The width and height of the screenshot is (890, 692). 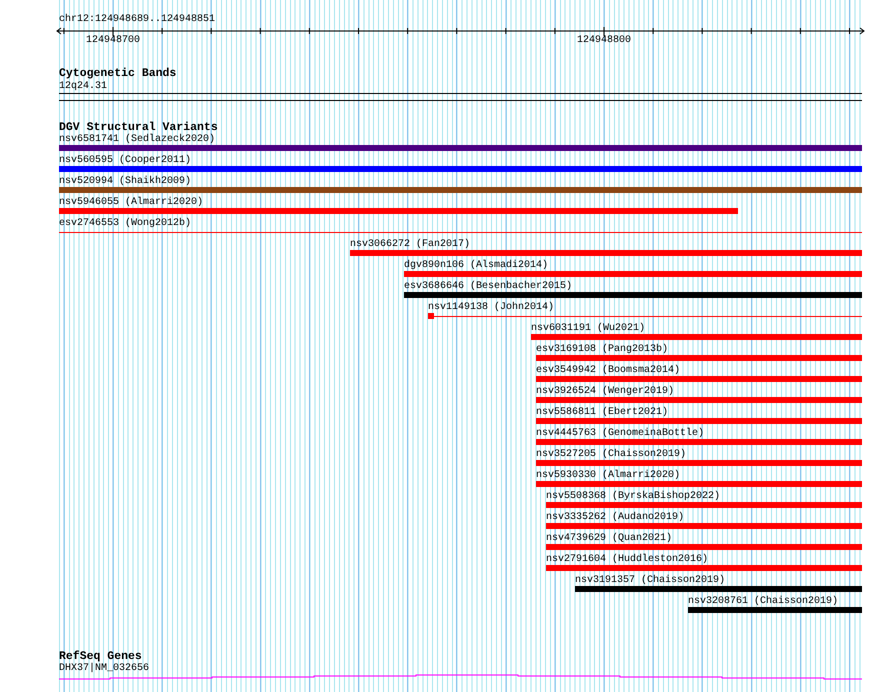 What do you see at coordinates (83, 86) in the screenshot?
I see `band-label: 12q24.31` at bounding box center [83, 86].